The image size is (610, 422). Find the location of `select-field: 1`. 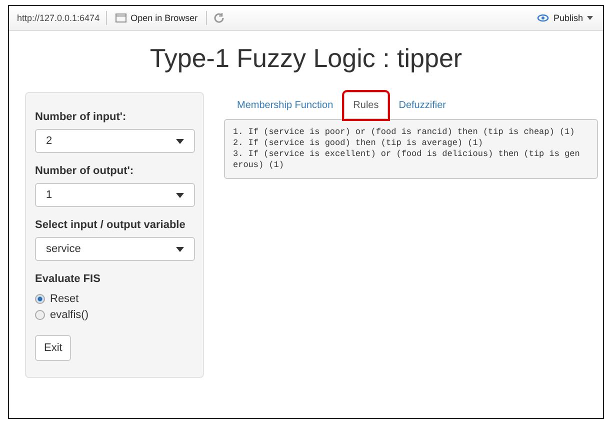

select-field: 1 is located at coordinates (115, 195).